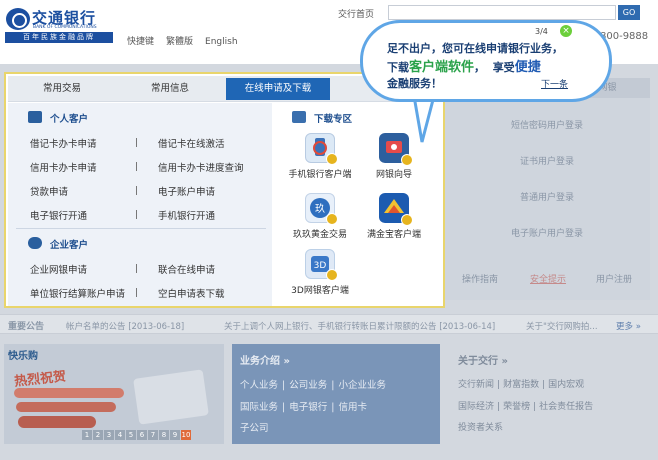 This screenshot has height=460, width=658. Describe the element at coordinates (629, 12) in the screenshot. I see `search-go-button: GO` at that location.